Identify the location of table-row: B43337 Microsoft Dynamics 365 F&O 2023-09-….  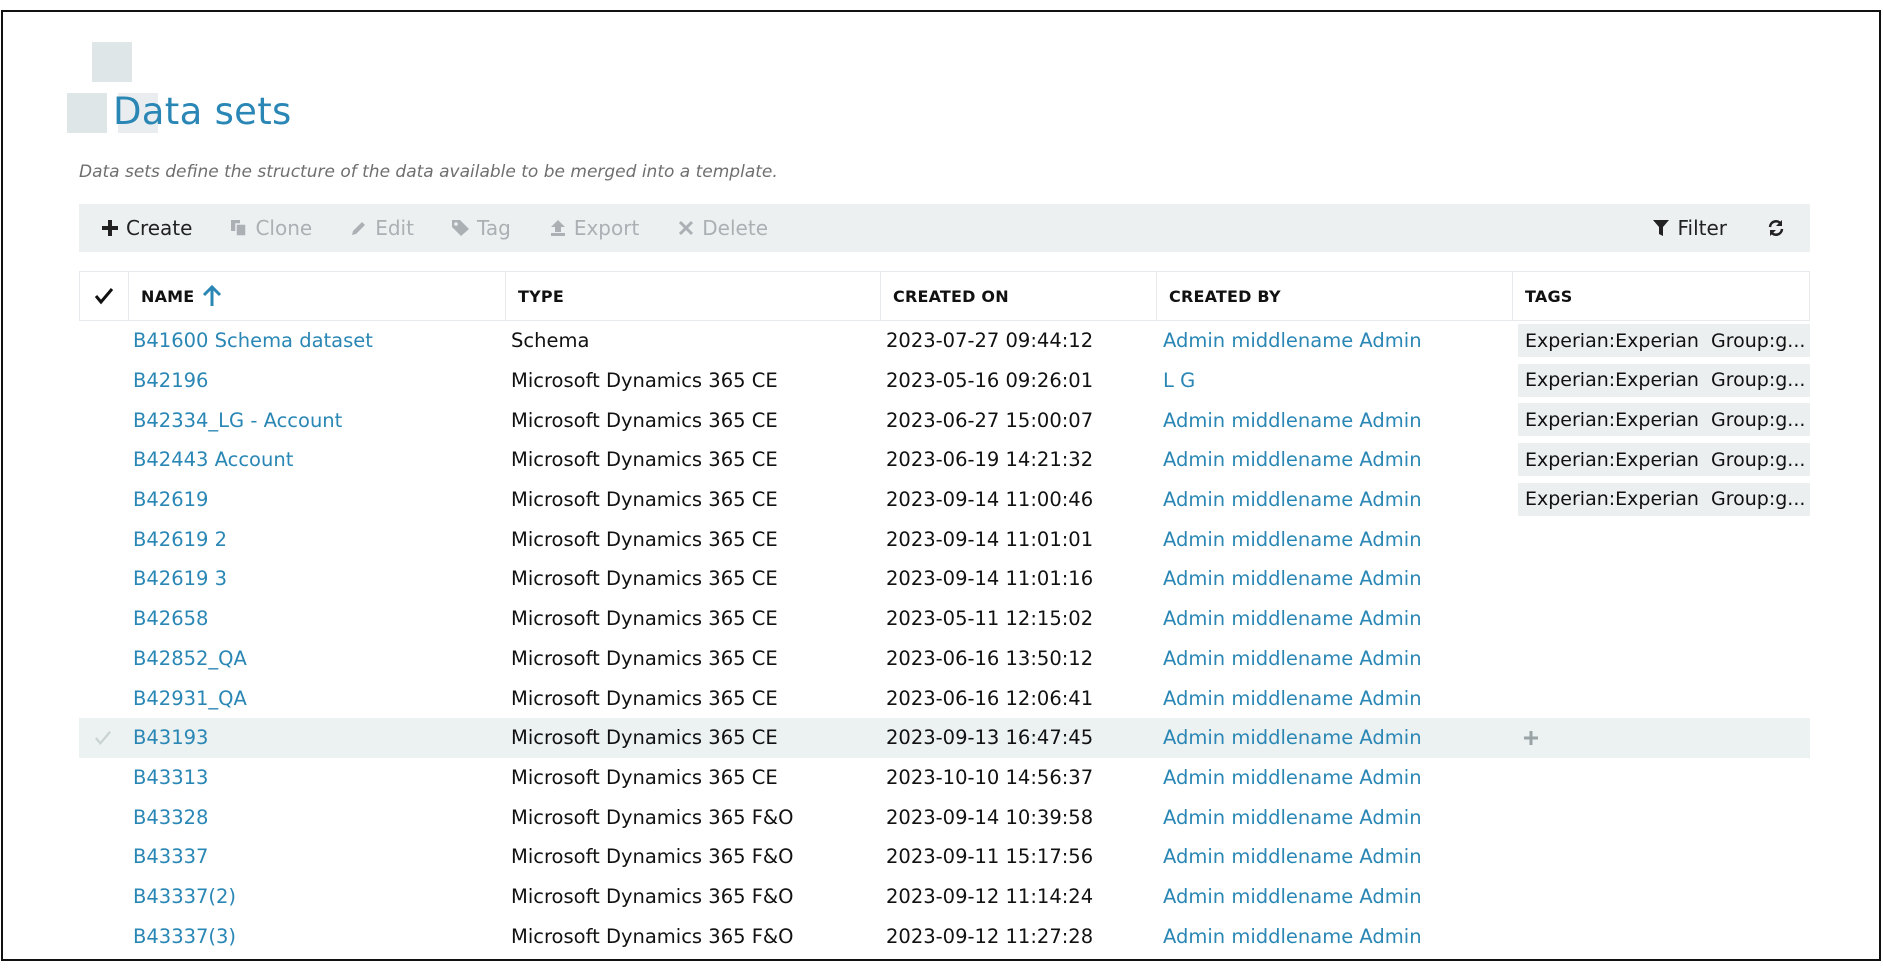
(944, 857).